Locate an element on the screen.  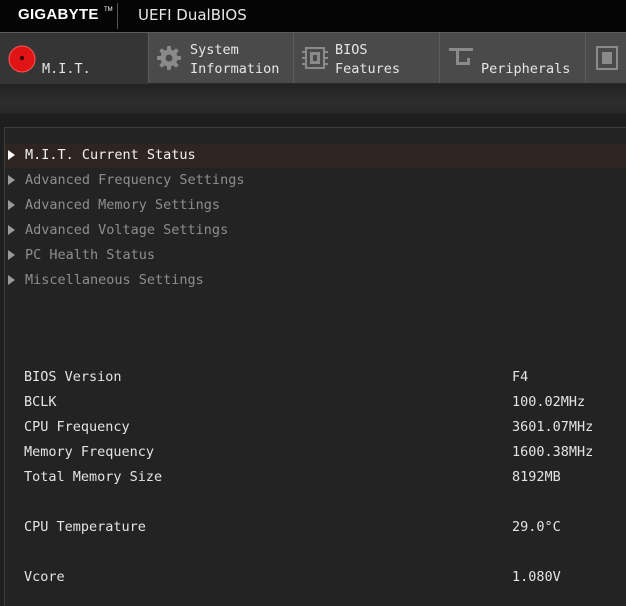
menu-item-miscellaneous-settings: Miscellaneous Settings is located at coordinates (315, 281).